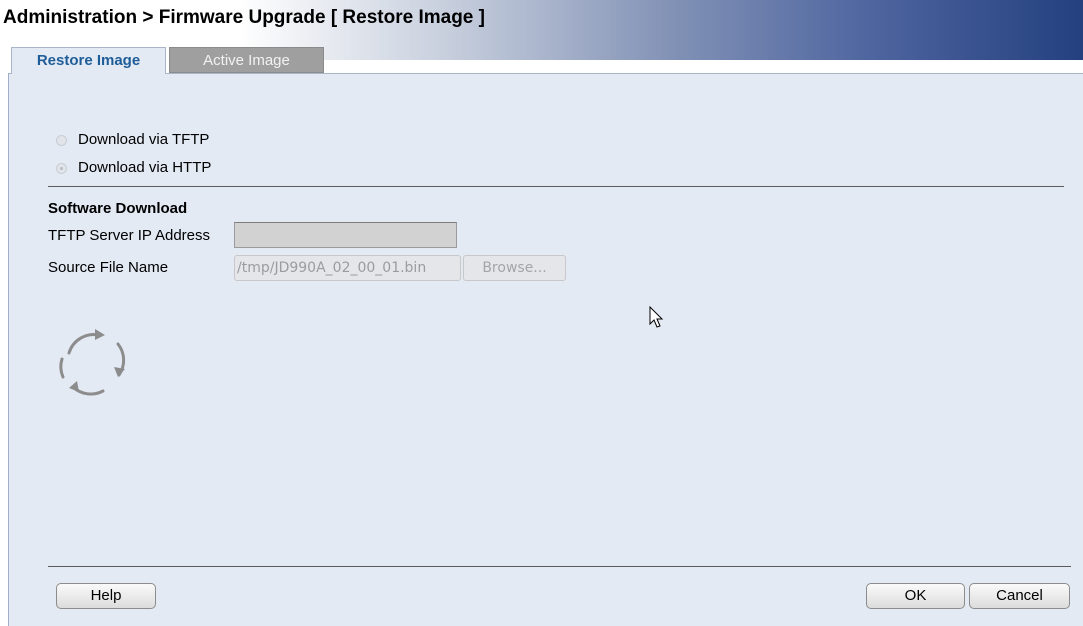 The height and width of the screenshot is (626, 1083). I want to click on tftp-server-label: TFTP Server IP Address, so click(129, 235).